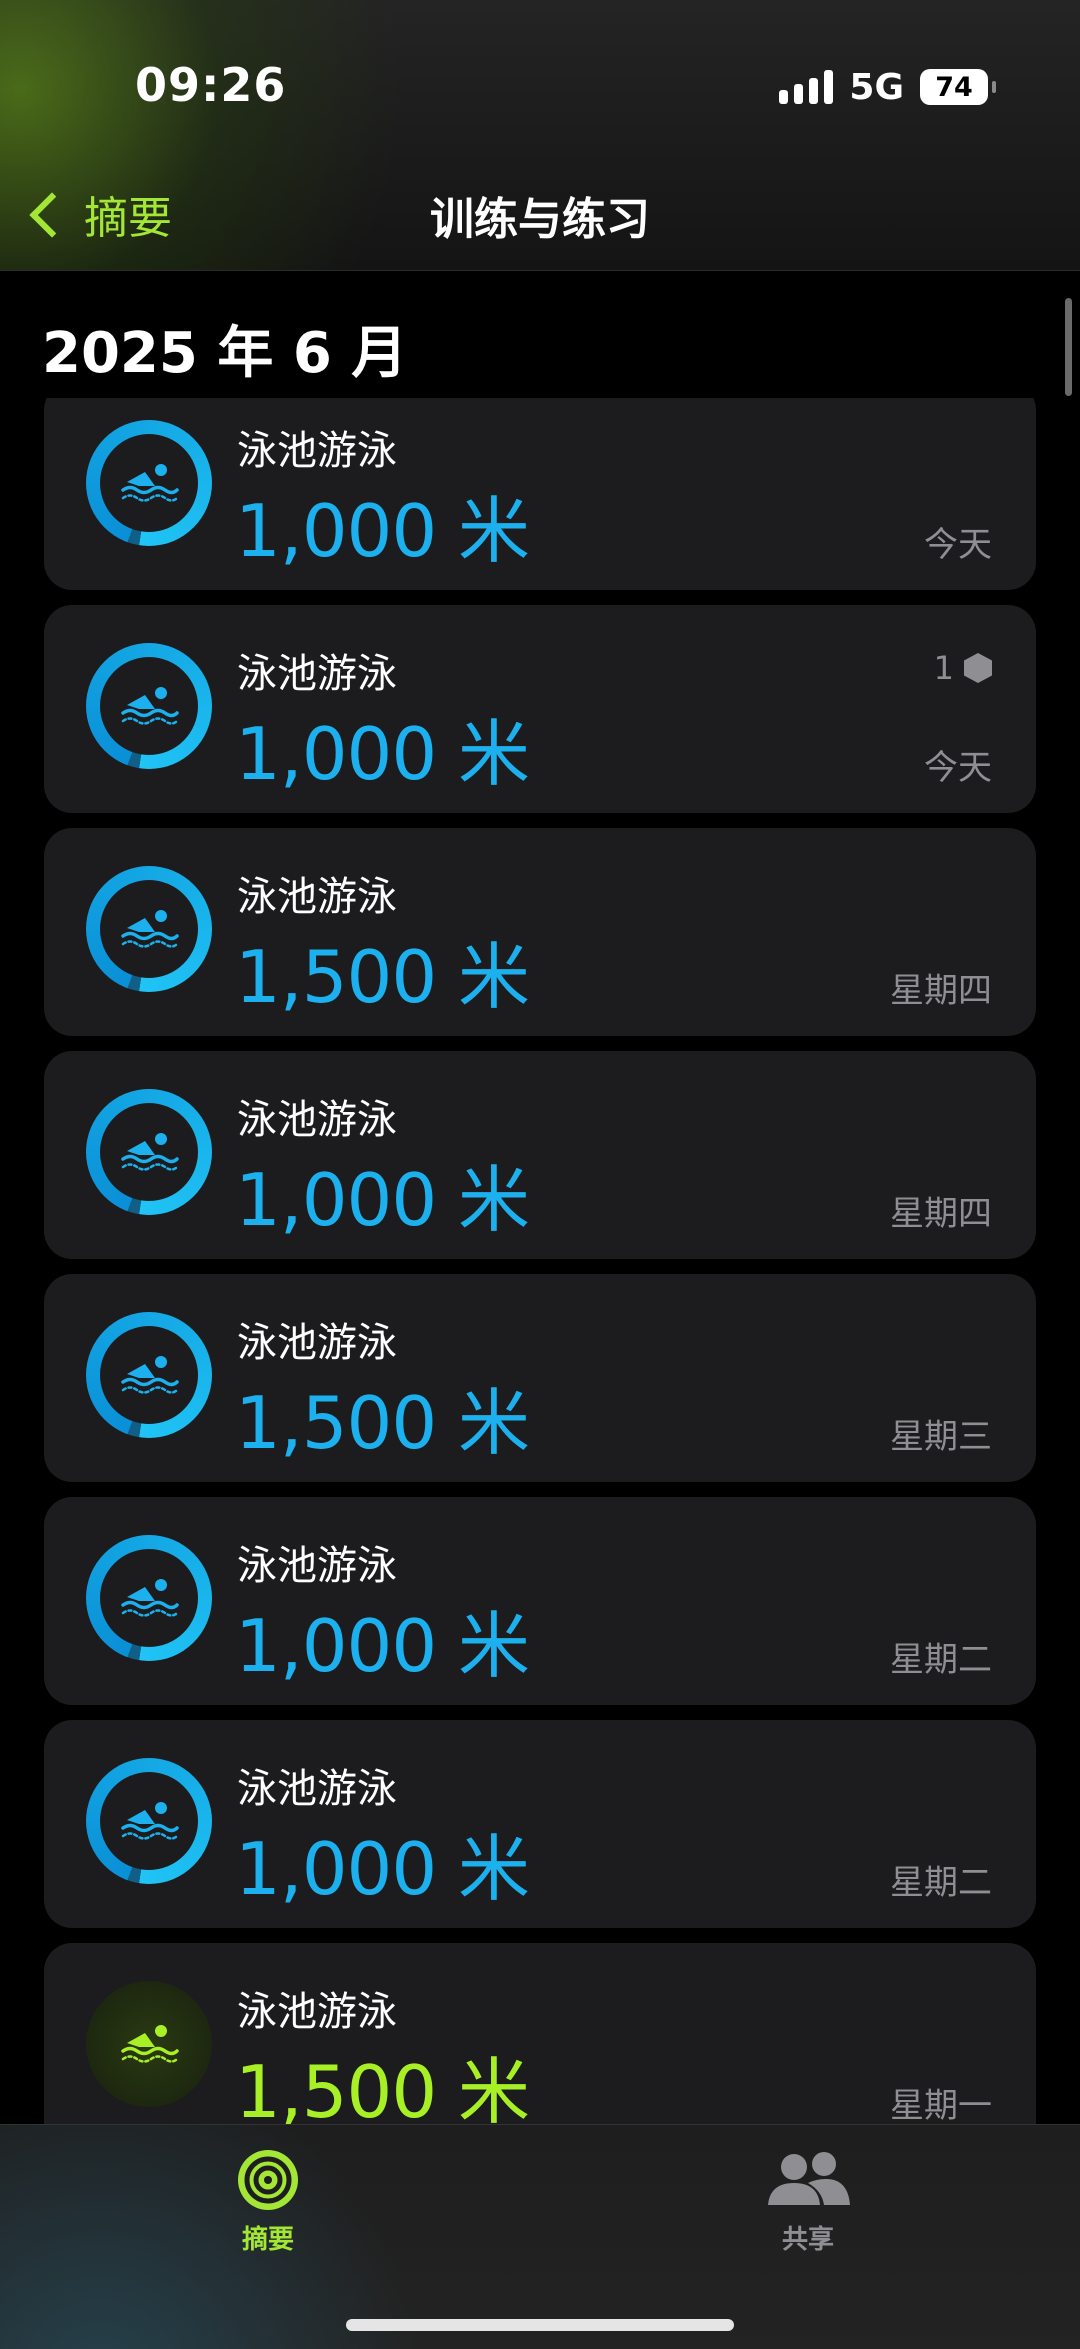 Image resolution: width=1080 pixels, height=2349 pixels. Describe the element at coordinates (540, 1155) in the screenshot. I see `workout-card: 泳池游泳 1,000 米 星期四` at that location.